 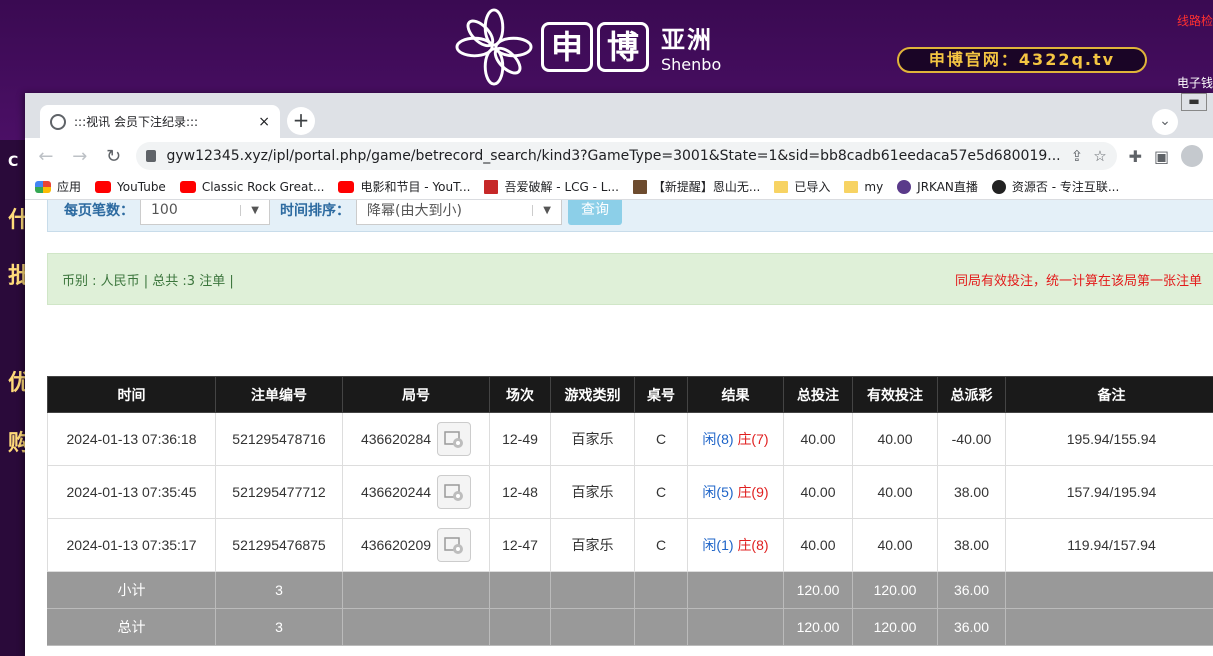 What do you see at coordinates (80, 156) in the screenshot?
I see `forward-icon: →` at bounding box center [80, 156].